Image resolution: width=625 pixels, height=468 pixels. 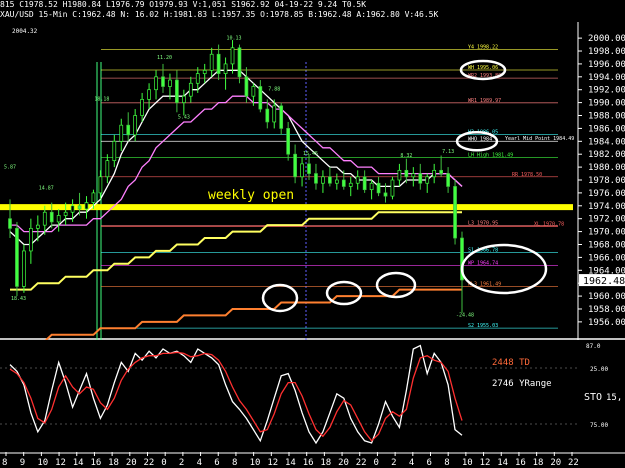 I want to click on last-price-label: 1962.48, so click(x=604, y=281).